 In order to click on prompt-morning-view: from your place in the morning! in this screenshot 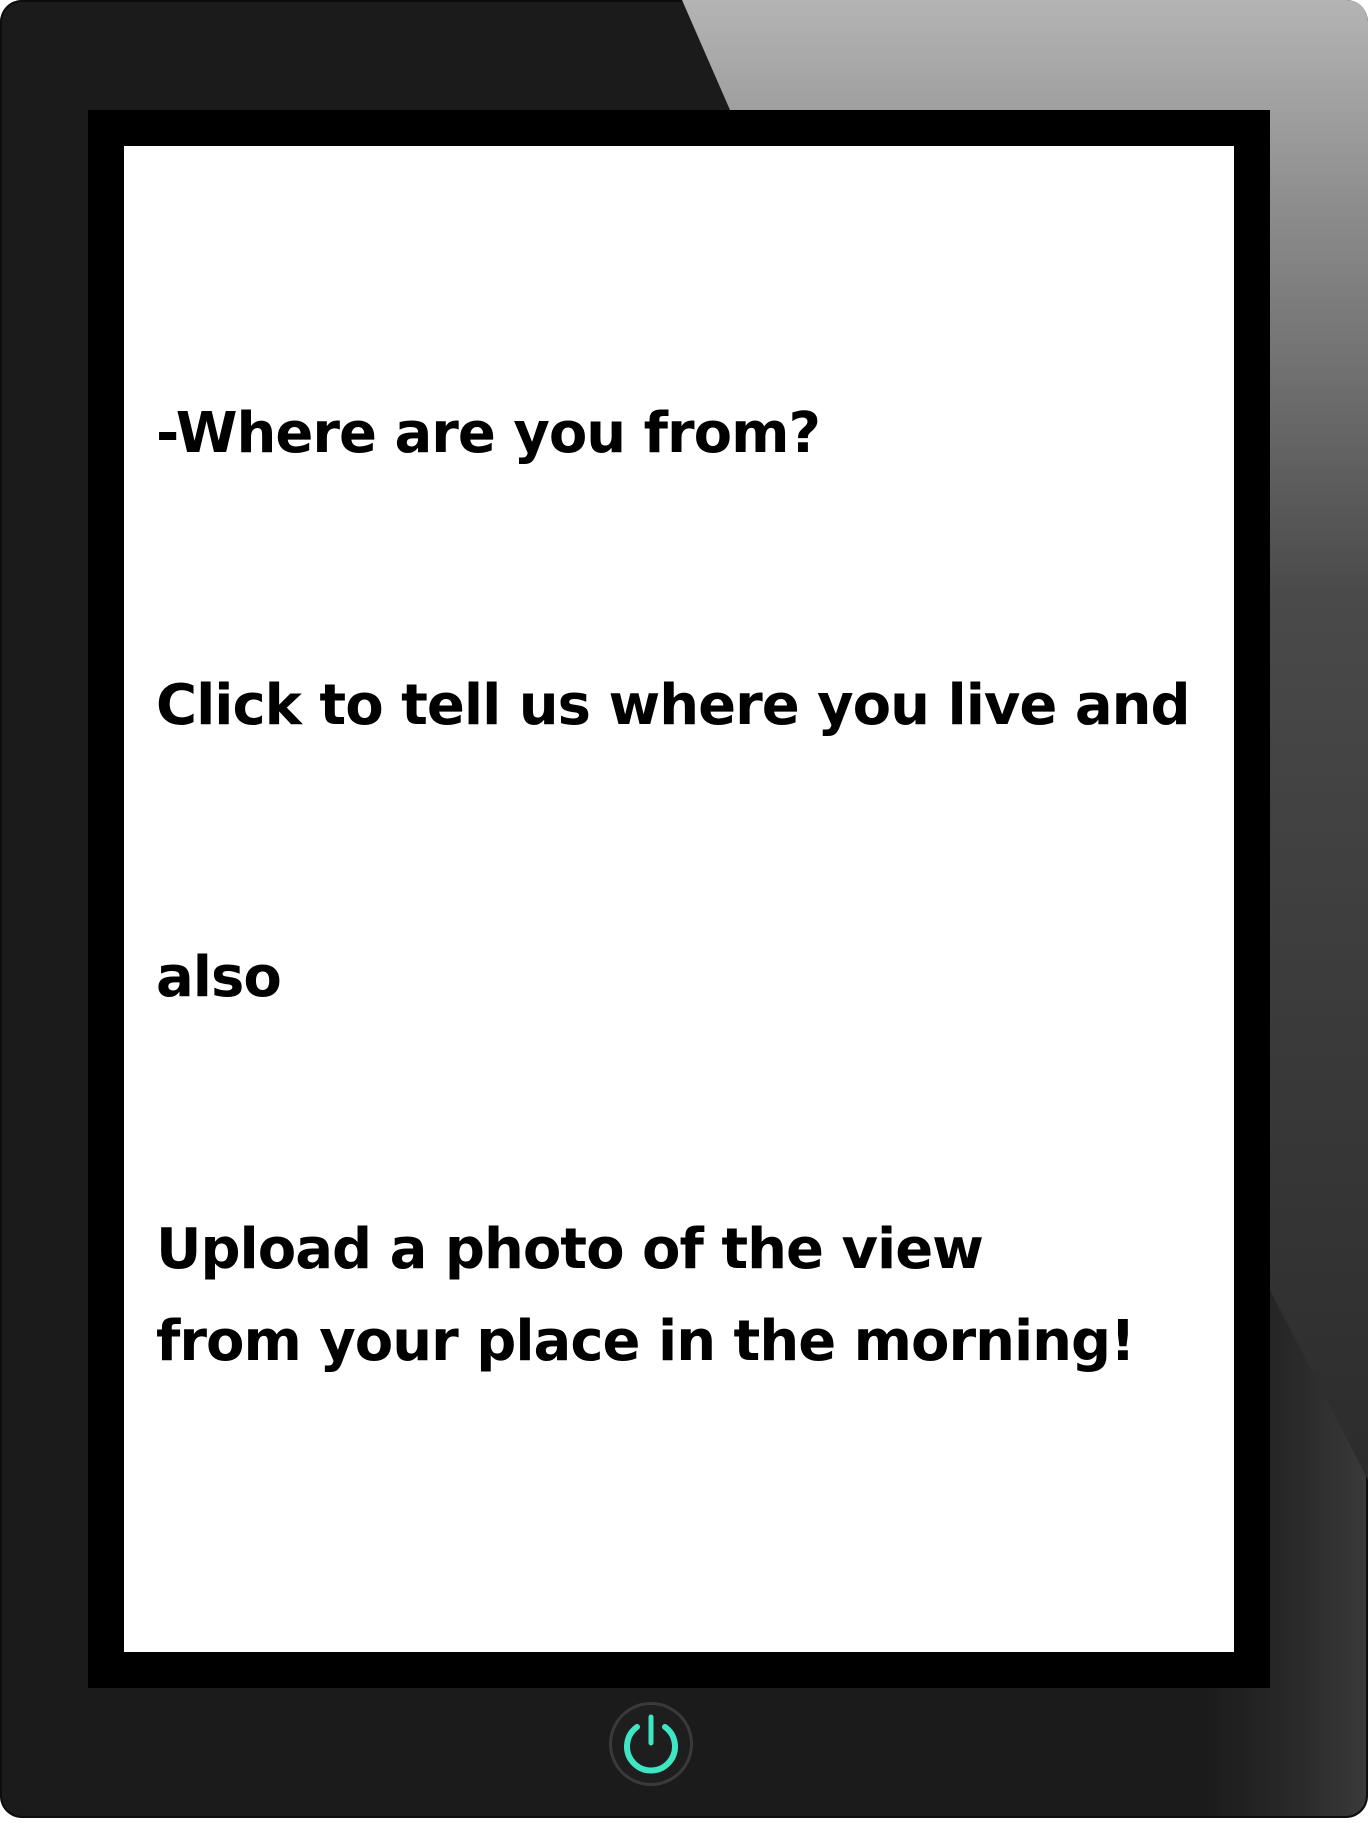, I will do `click(646, 1341)`.